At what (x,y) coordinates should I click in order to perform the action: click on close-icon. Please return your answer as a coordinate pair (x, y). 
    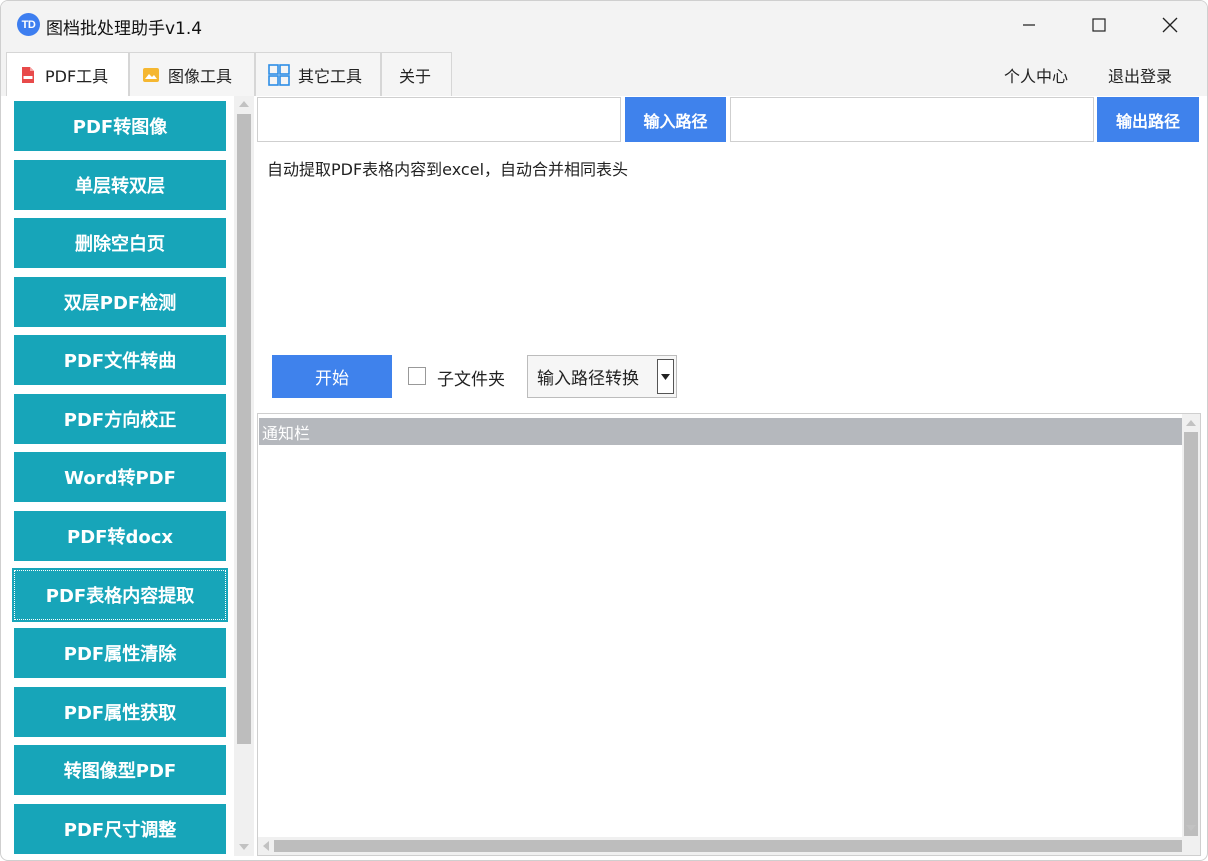
    Looking at the image, I should click on (1170, 25).